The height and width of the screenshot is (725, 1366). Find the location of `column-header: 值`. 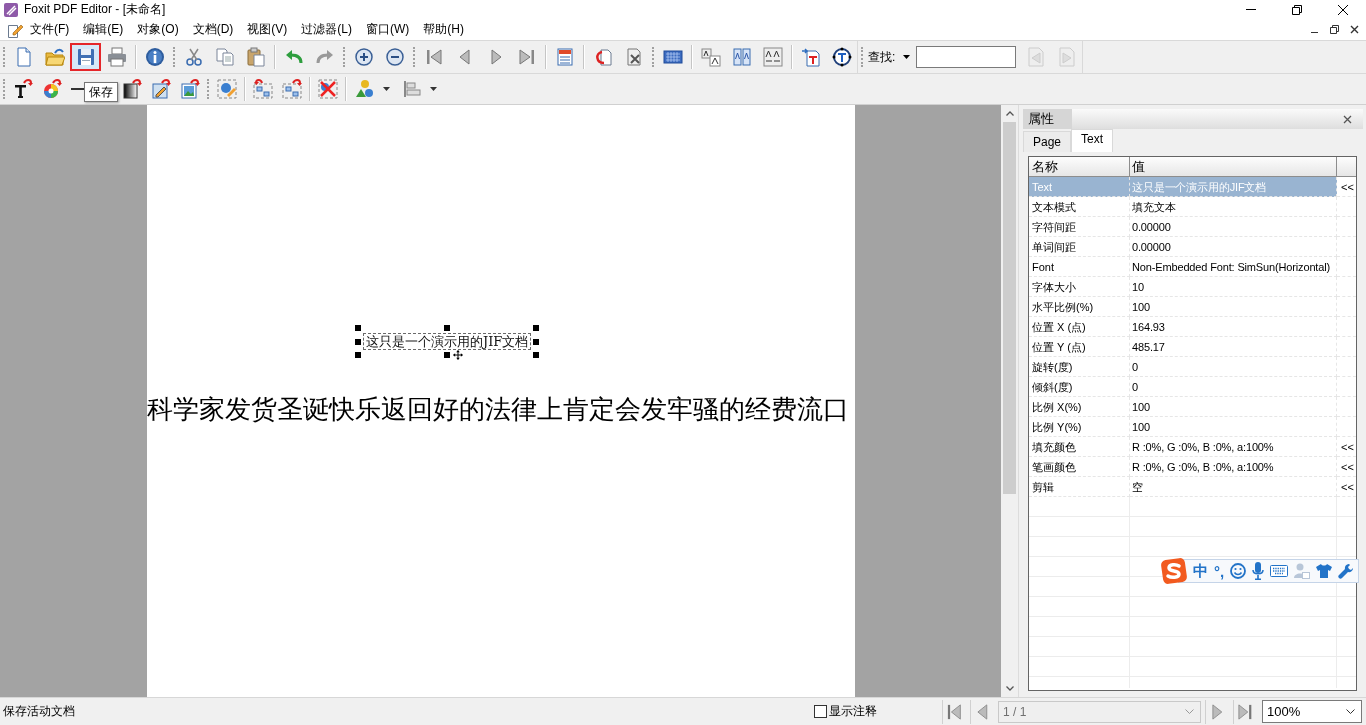

column-header: 值 is located at coordinates (1233, 167).